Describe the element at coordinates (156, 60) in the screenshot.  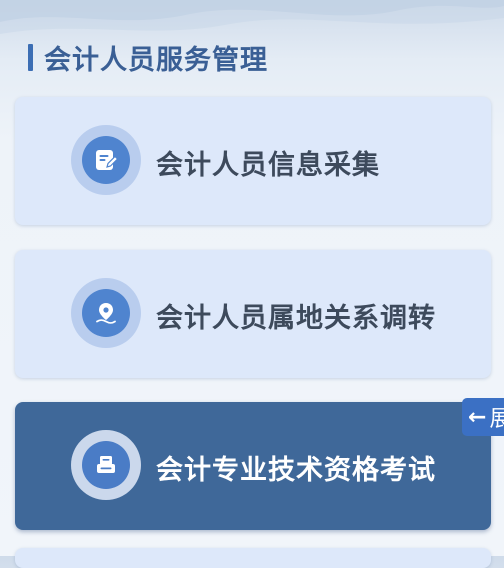
I see `section-title: 会计人员服务管理` at that location.